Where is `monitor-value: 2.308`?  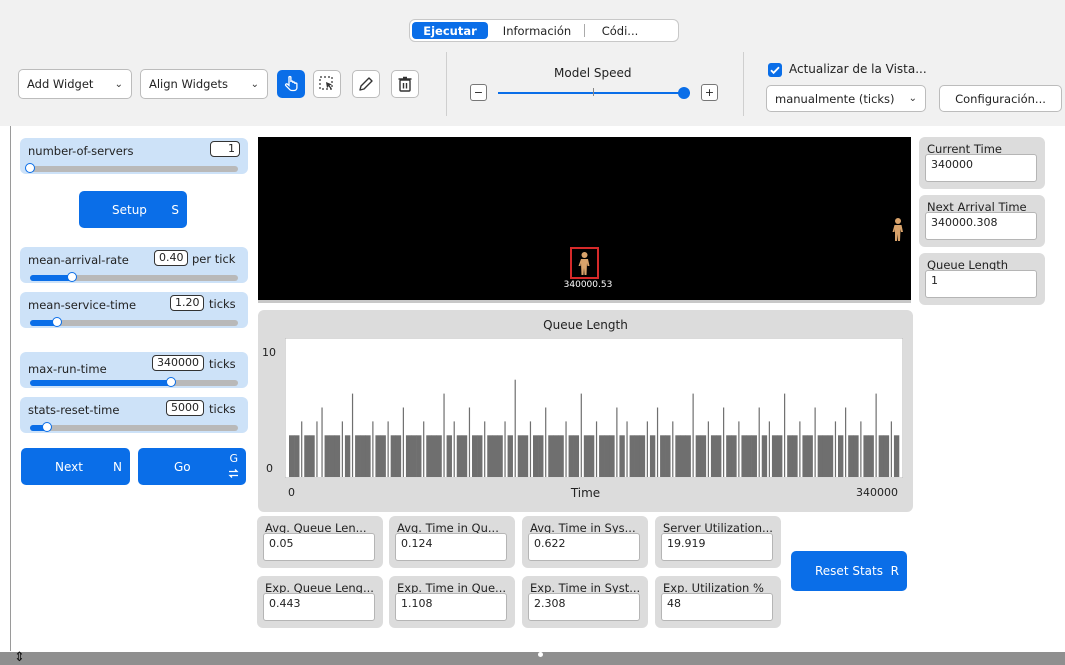
monitor-value: 2.308 is located at coordinates (584, 607).